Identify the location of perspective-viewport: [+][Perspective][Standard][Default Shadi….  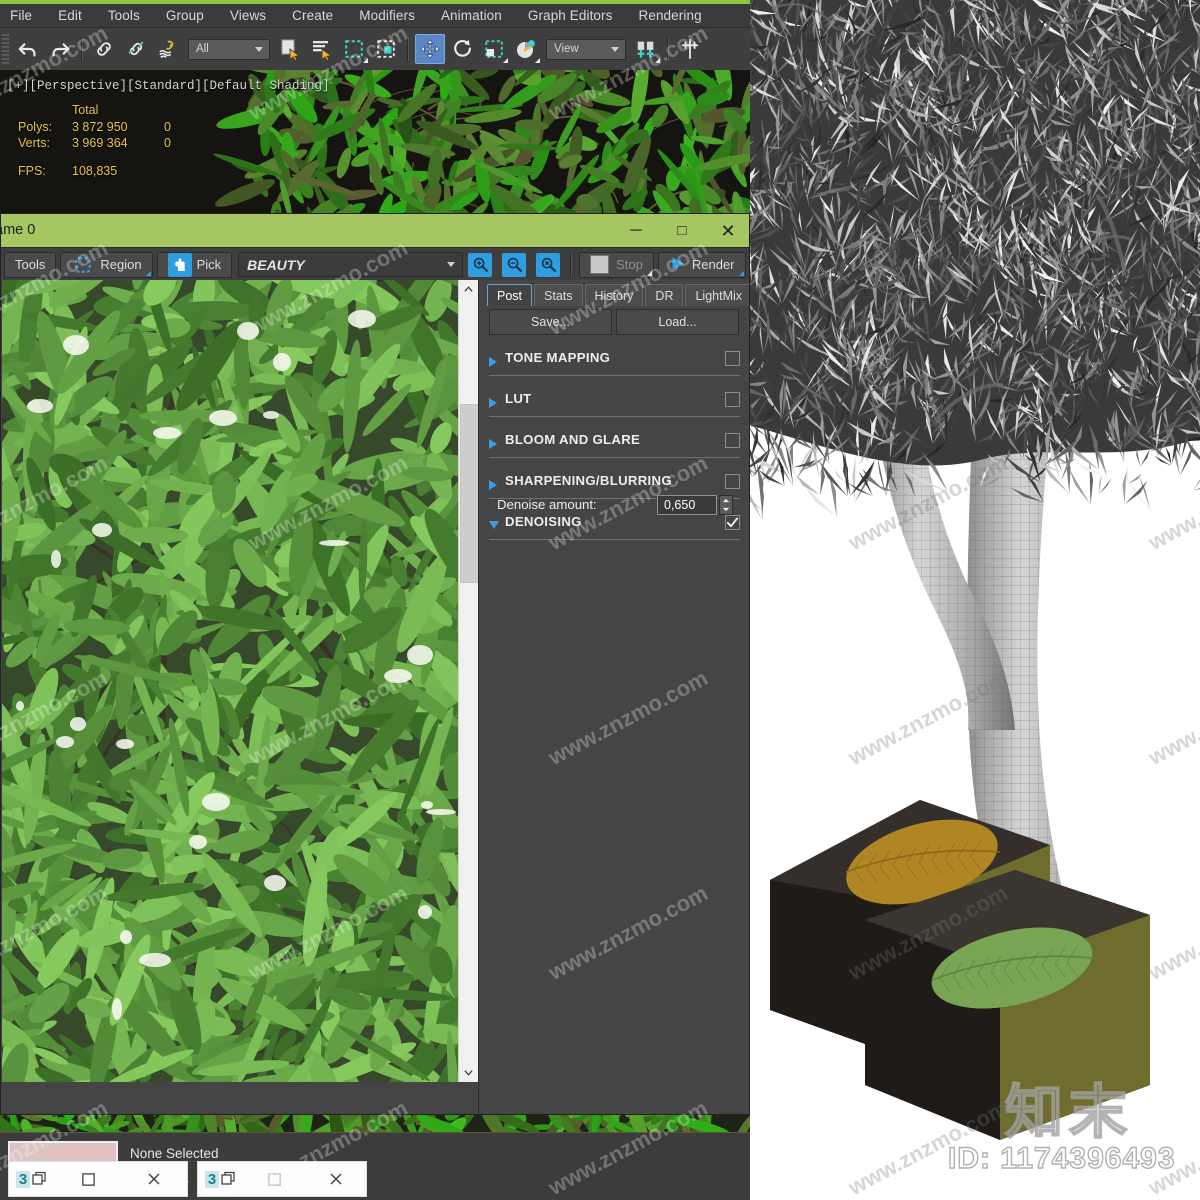
(375, 146).